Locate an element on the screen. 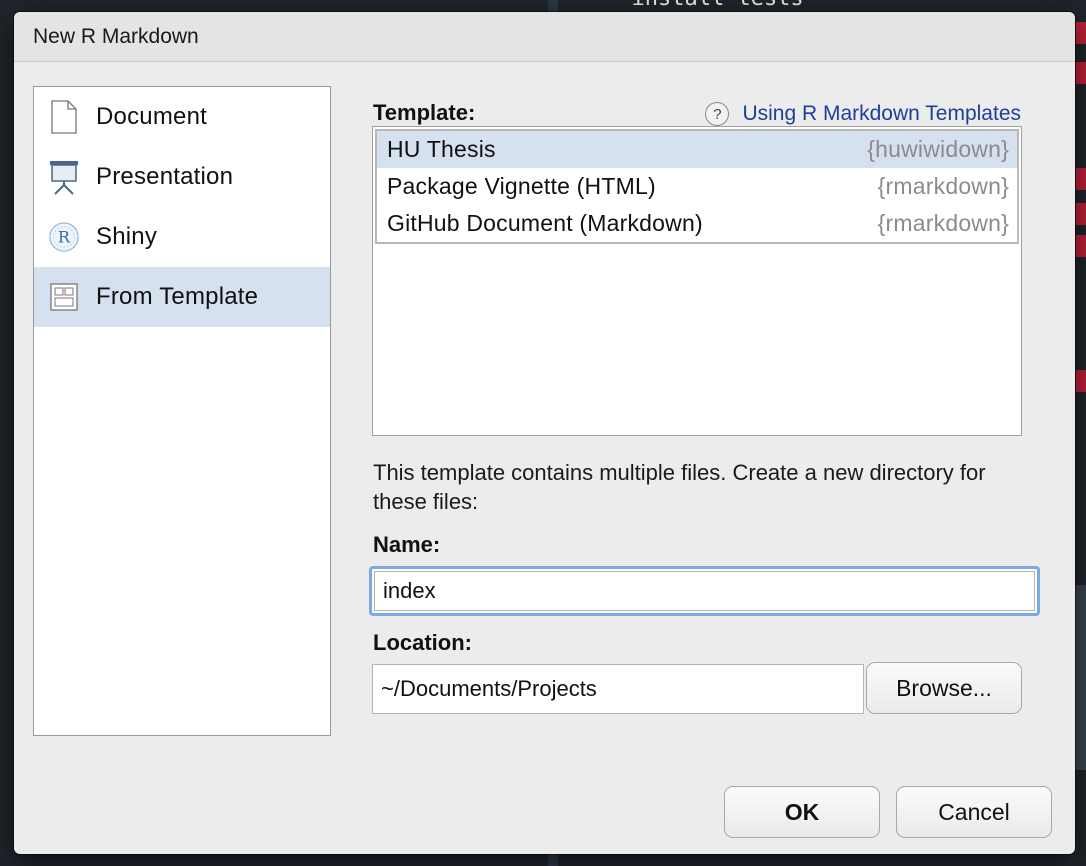 The height and width of the screenshot is (866, 1086). background-code-line: --install-tests is located at coordinates (704, 5).